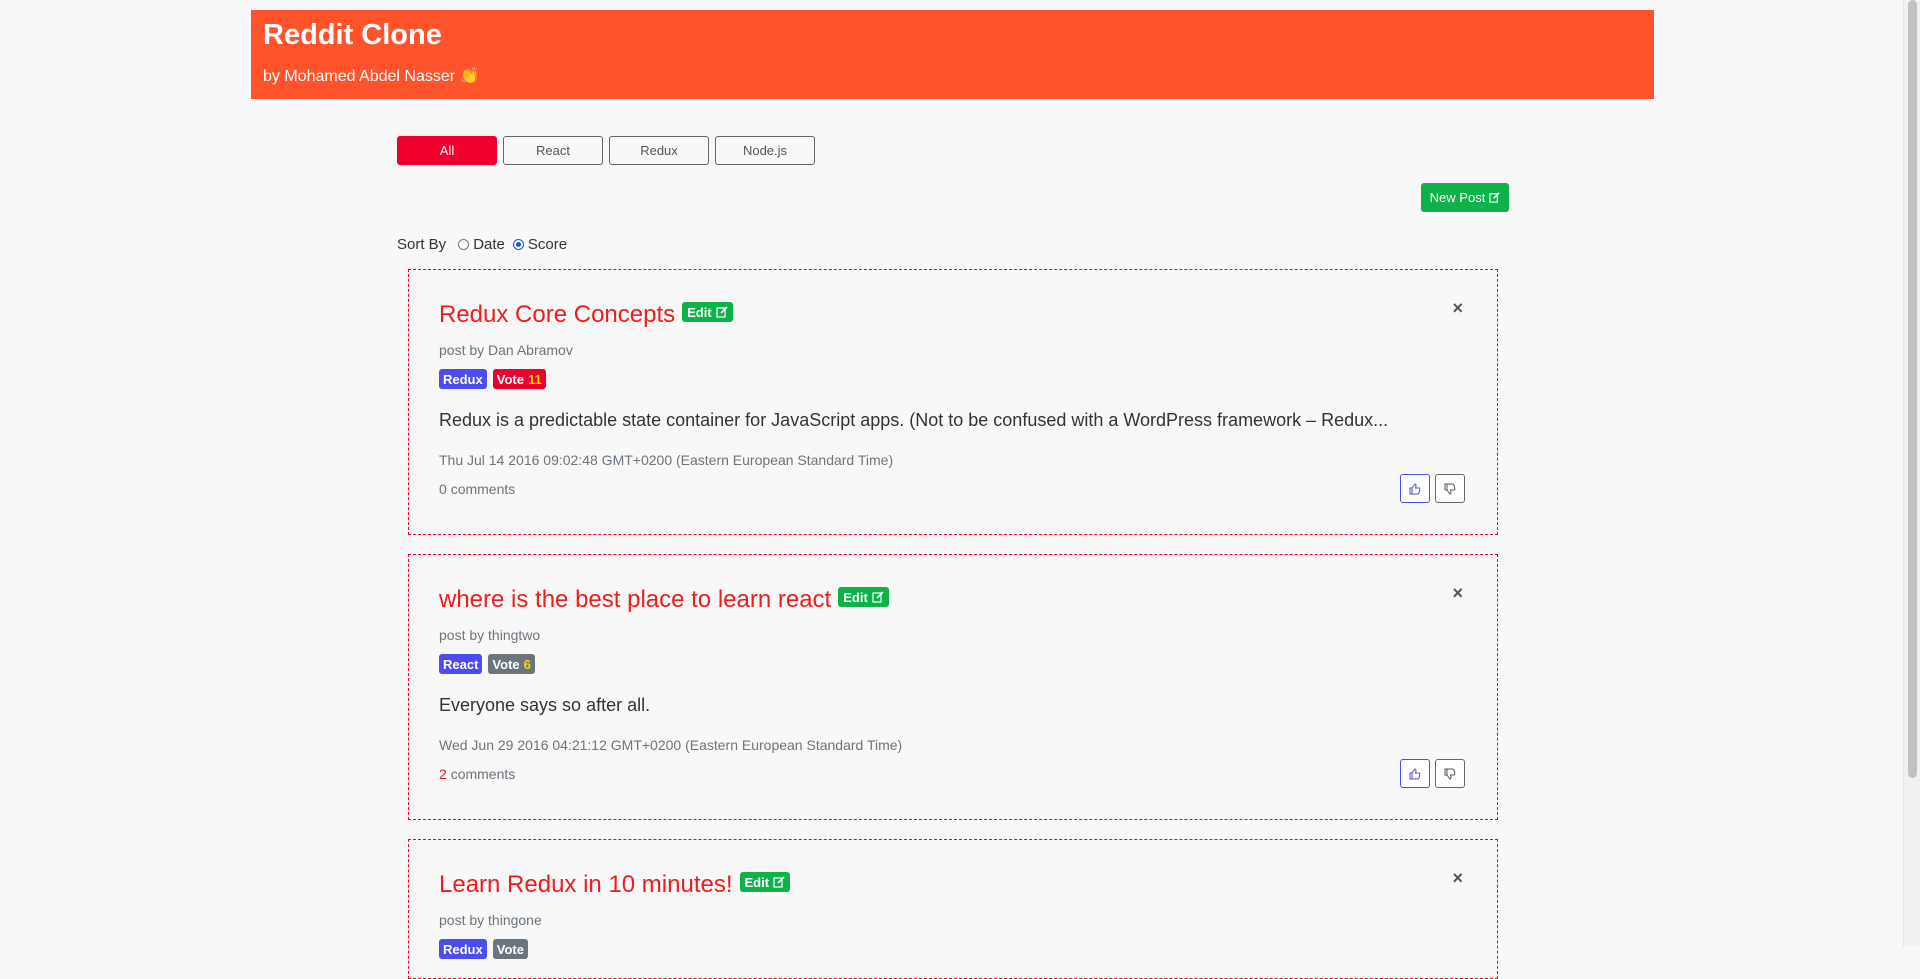 Image resolution: width=1920 pixels, height=979 pixels. What do you see at coordinates (1457, 197) in the screenshot?
I see `new-post-label: New Post` at bounding box center [1457, 197].